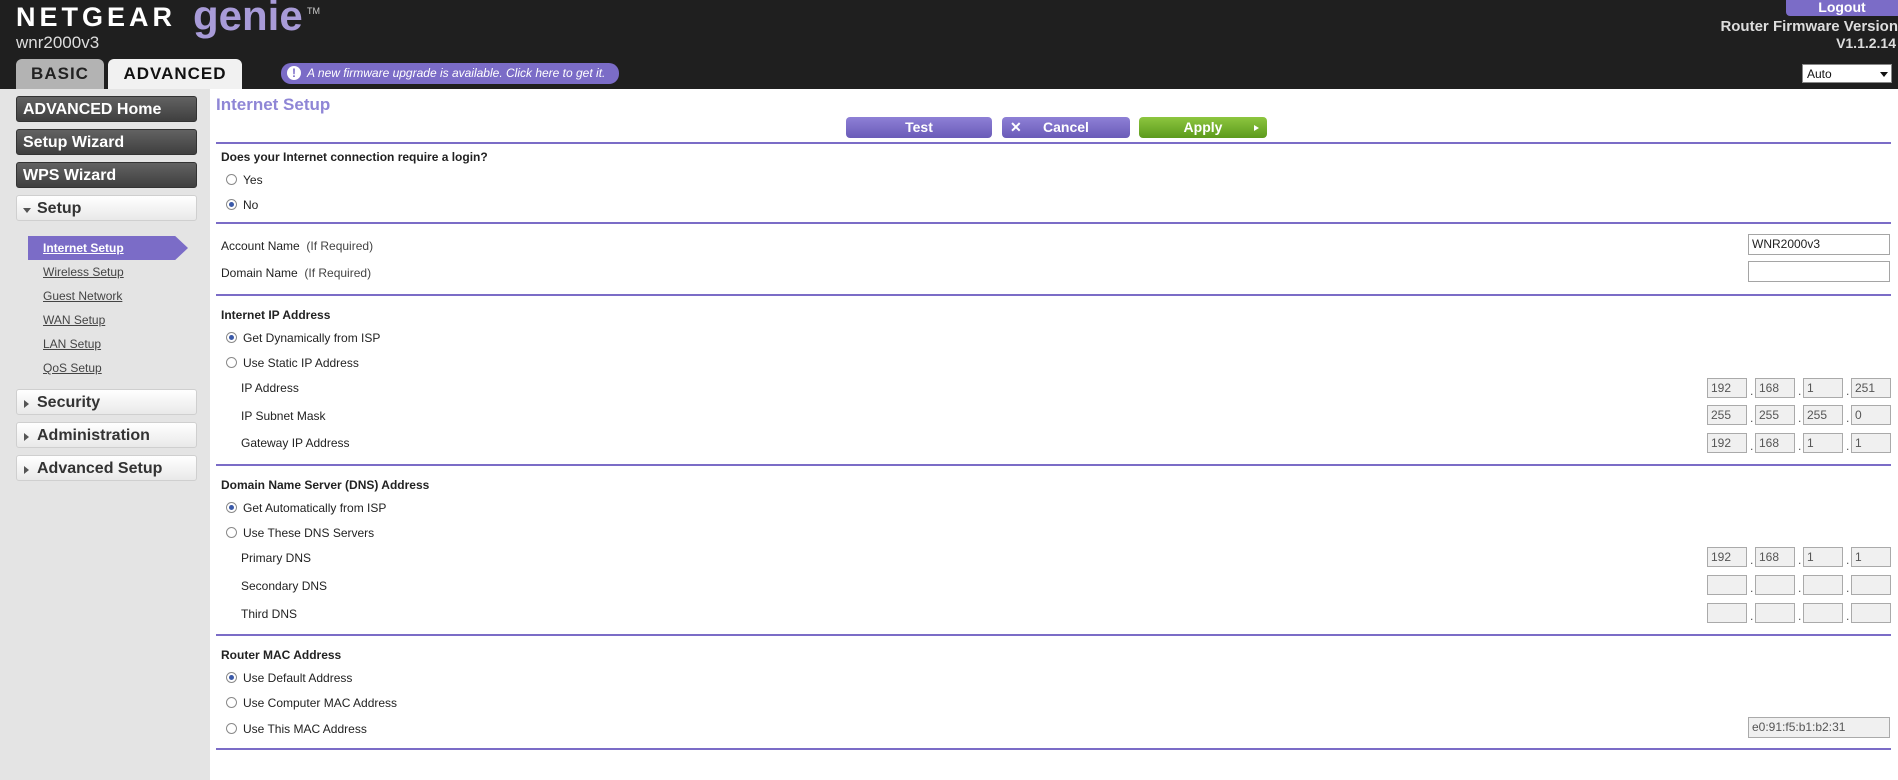 The width and height of the screenshot is (1898, 780). Describe the element at coordinates (231, 337) in the screenshot. I see `ip-dynamic-radio` at that location.